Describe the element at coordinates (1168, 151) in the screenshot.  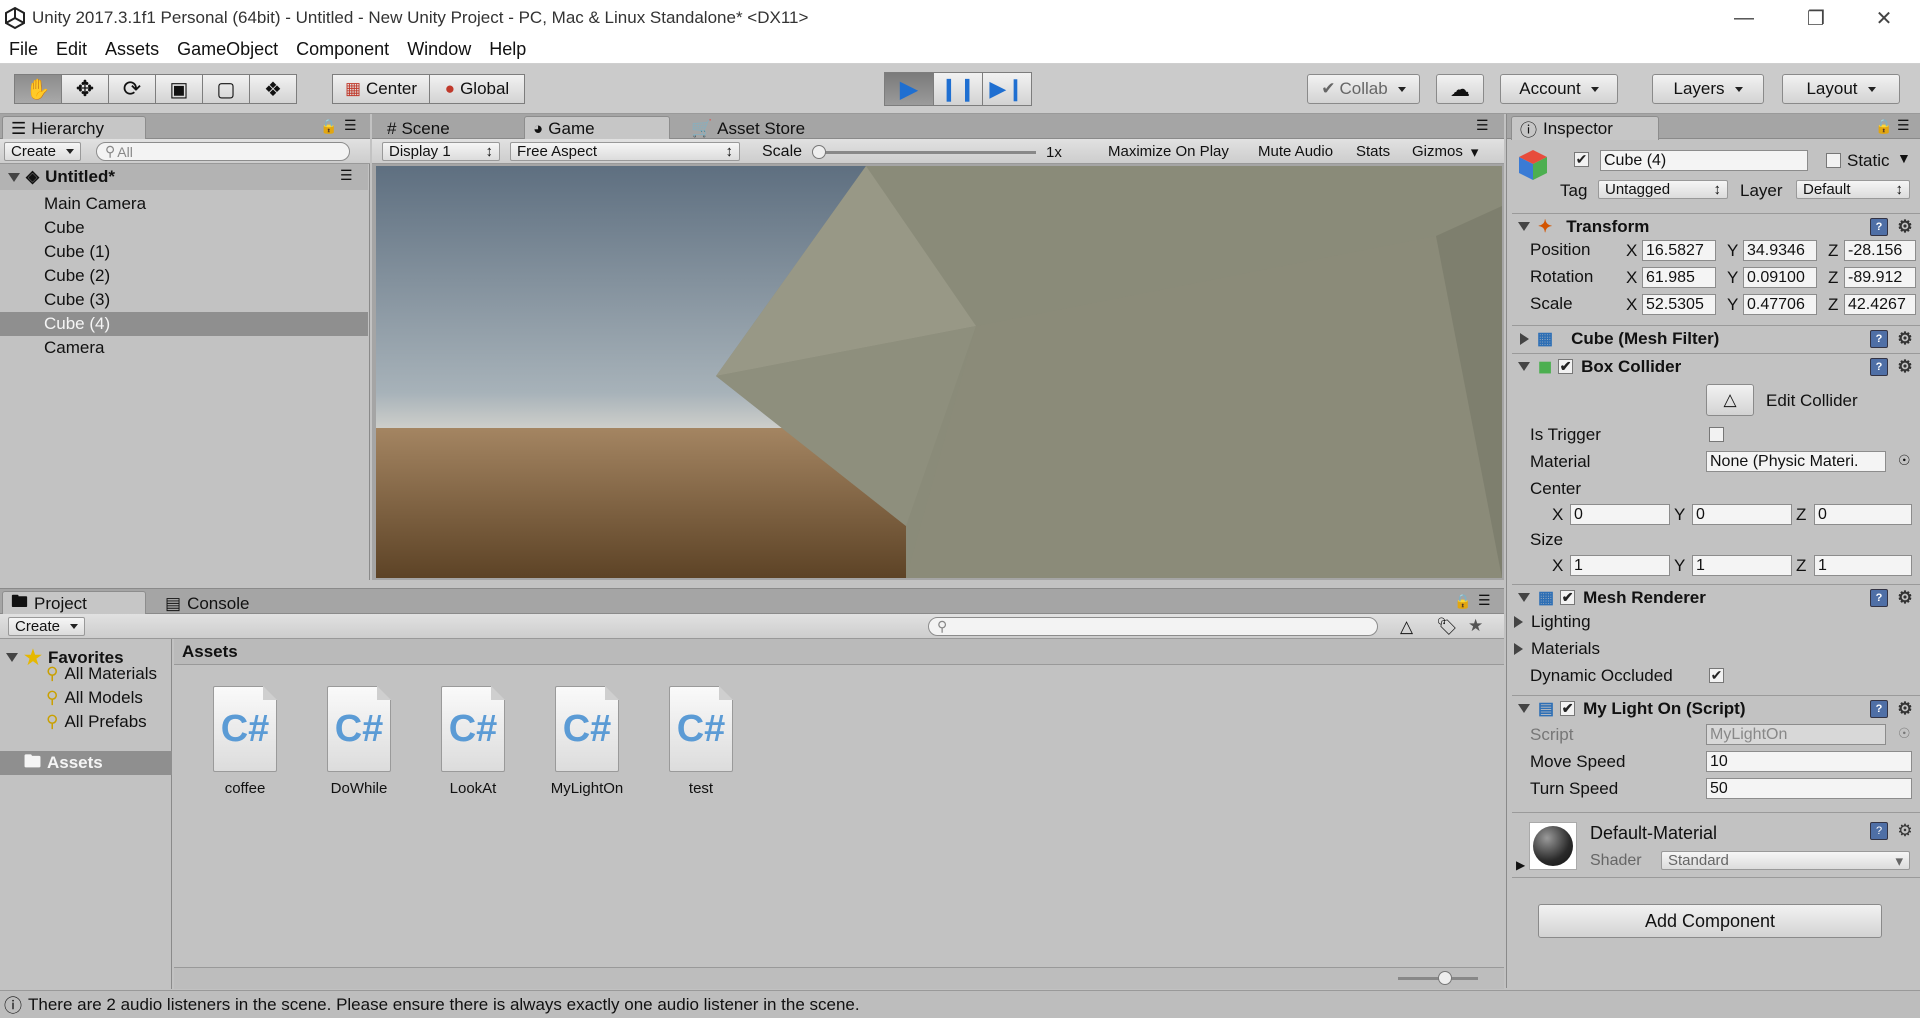
I see `maximize-on-play-toggle: Maximize On Play` at that location.